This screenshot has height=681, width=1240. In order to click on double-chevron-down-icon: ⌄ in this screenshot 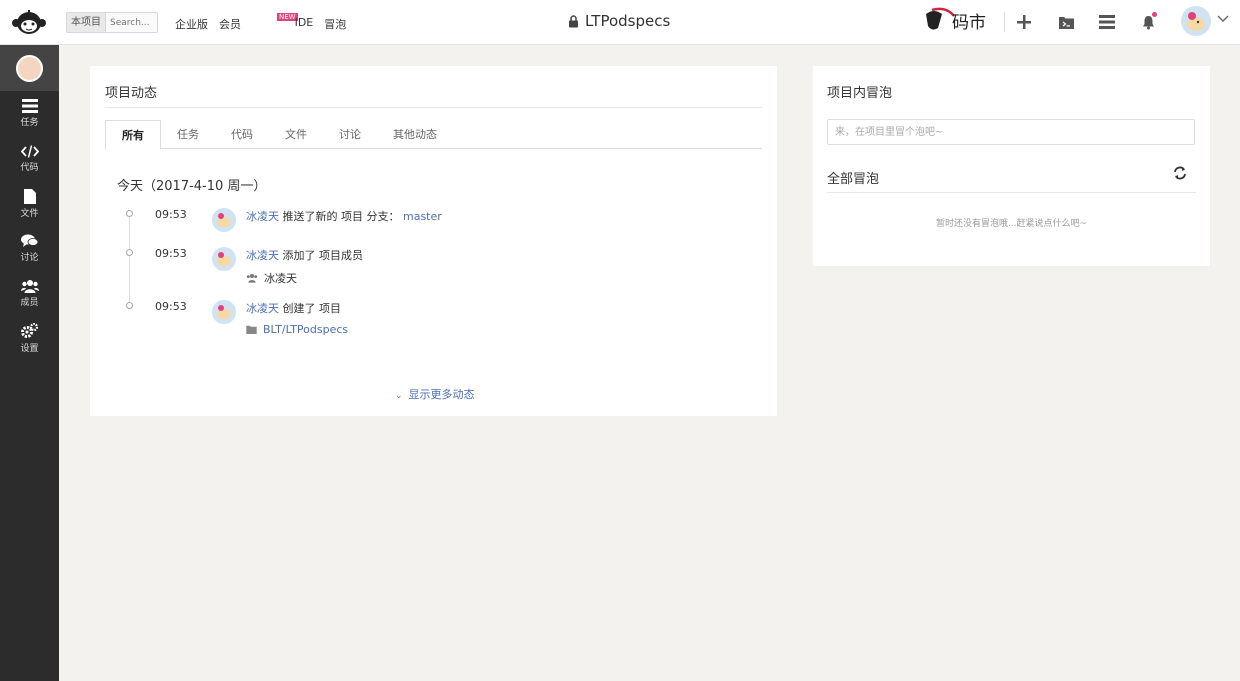, I will do `click(399, 396)`.